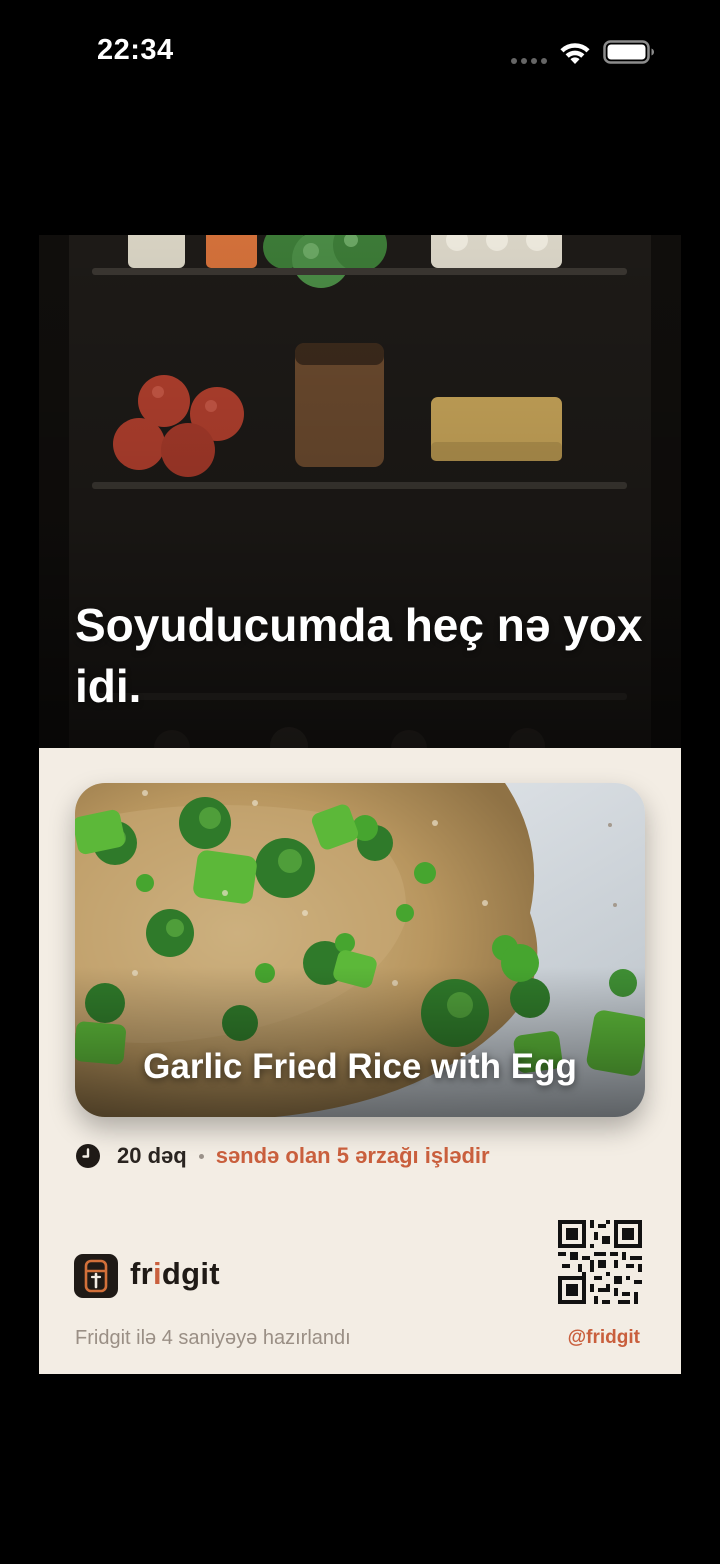 This screenshot has height=1564, width=720. Describe the element at coordinates (96, 1276) in the screenshot. I see `fridgit-logo-icon` at that location.